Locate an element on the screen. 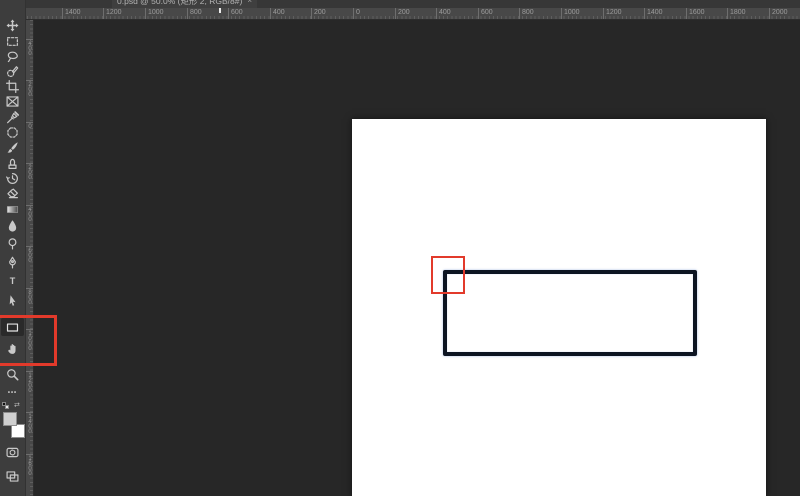 The width and height of the screenshot is (800, 496). blur-tool-icon is located at coordinates (12, 225).